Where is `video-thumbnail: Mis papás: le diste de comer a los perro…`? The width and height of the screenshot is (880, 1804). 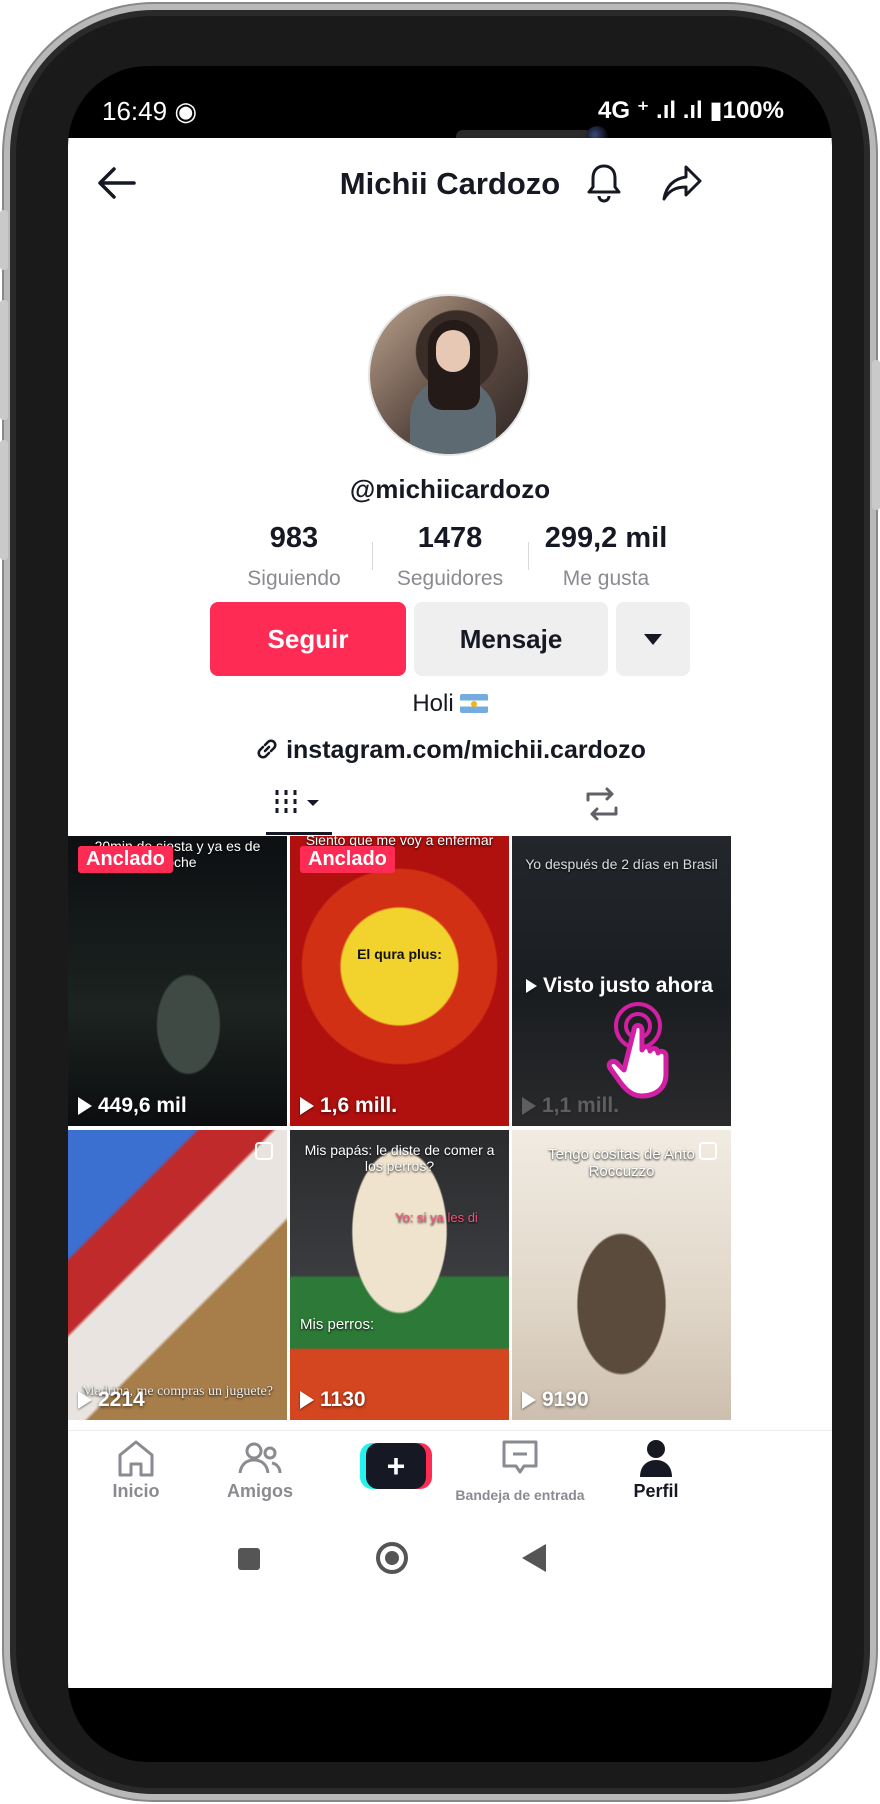 video-thumbnail: Mis papás: le diste de comer a los perro… is located at coordinates (399, 1275).